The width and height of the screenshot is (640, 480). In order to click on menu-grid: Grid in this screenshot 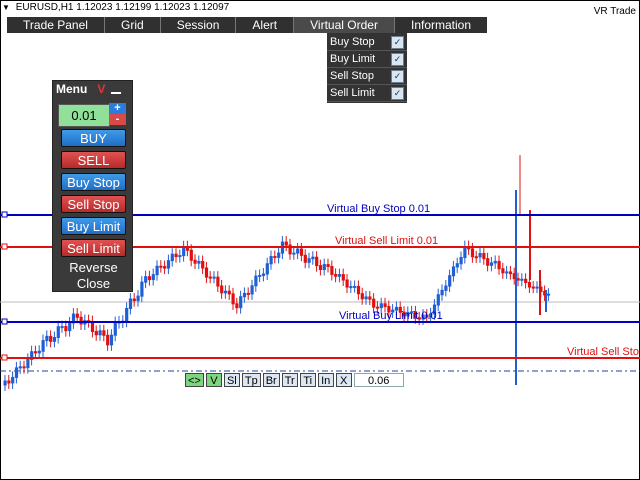, I will do `click(133, 25)`.